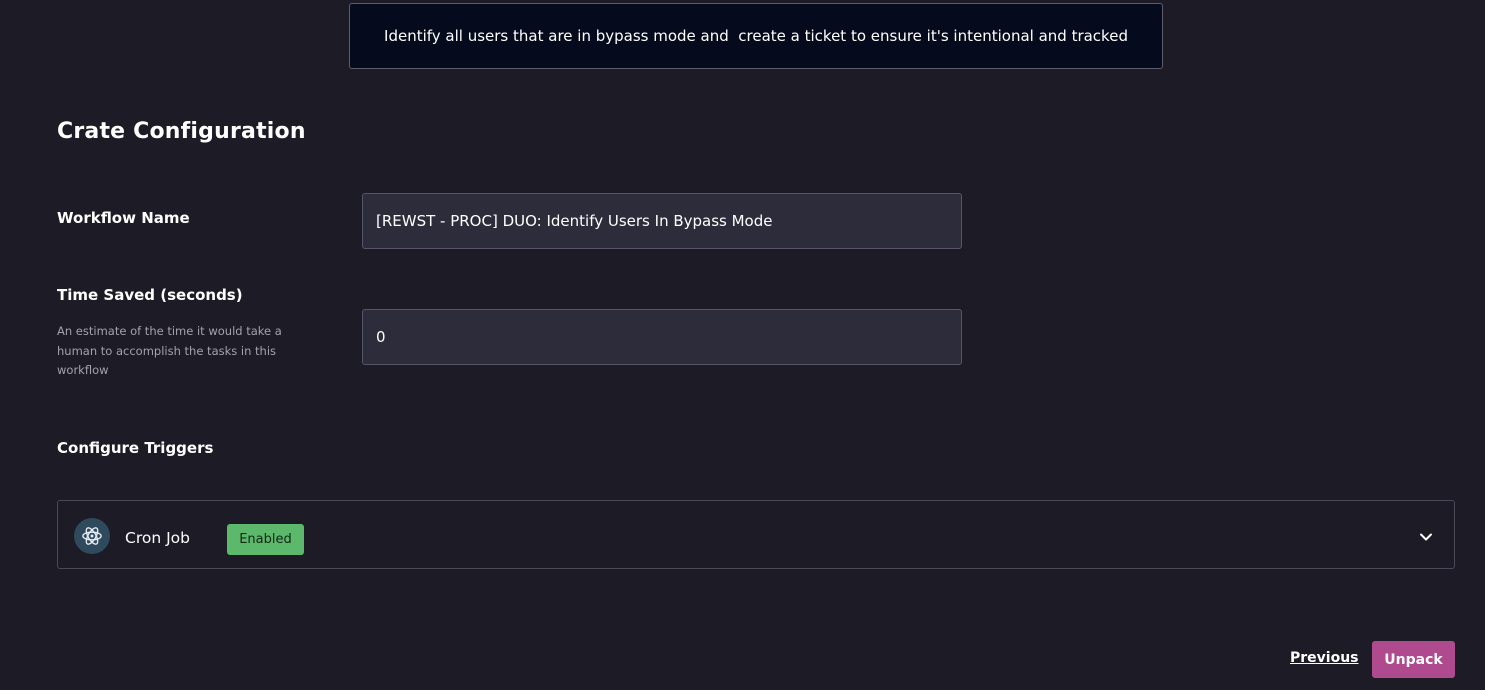  Describe the element at coordinates (1324, 658) in the screenshot. I see `previous-button: Previous` at that location.